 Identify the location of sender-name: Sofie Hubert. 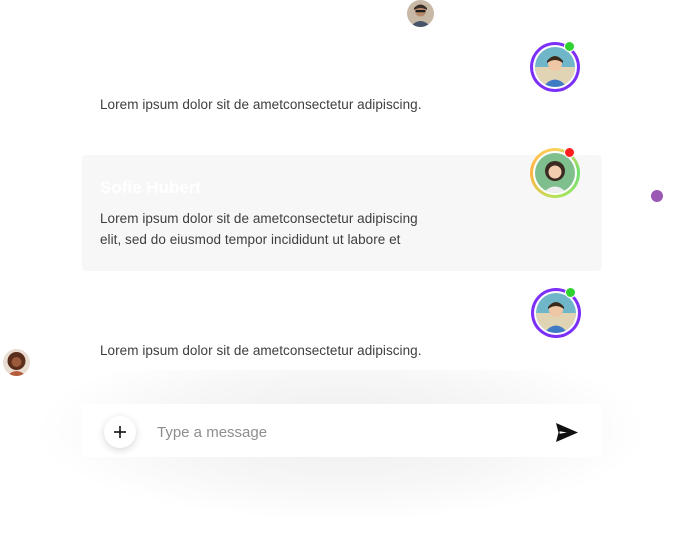
(151, 187).